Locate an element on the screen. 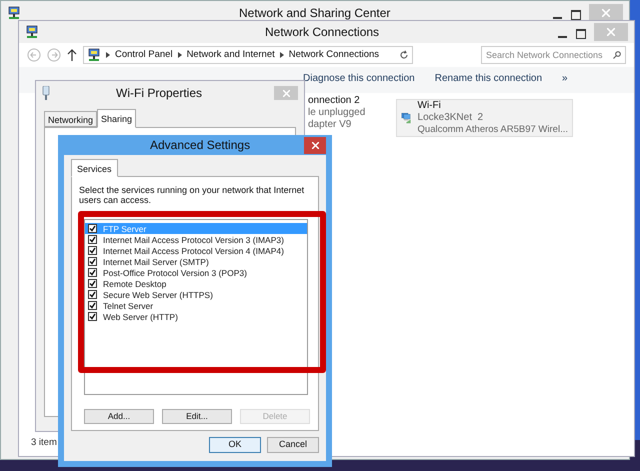 The height and width of the screenshot is (471, 640). window-title: Wi-Fi Properties is located at coordinates (159, 93).